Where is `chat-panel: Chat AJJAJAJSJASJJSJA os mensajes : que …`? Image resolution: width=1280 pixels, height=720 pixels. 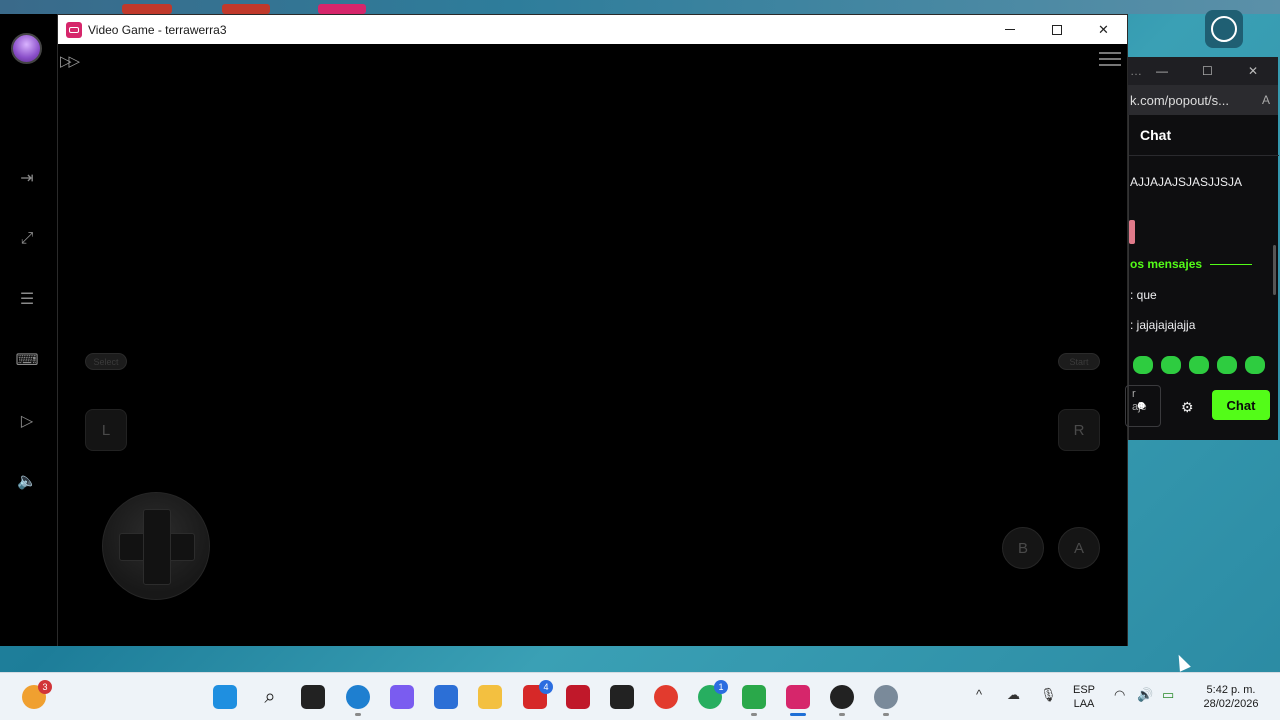 chat-panel: Chat AJJAJAJSJASJJSJA os mensajes : que … is located at coordinates (1202, 277).